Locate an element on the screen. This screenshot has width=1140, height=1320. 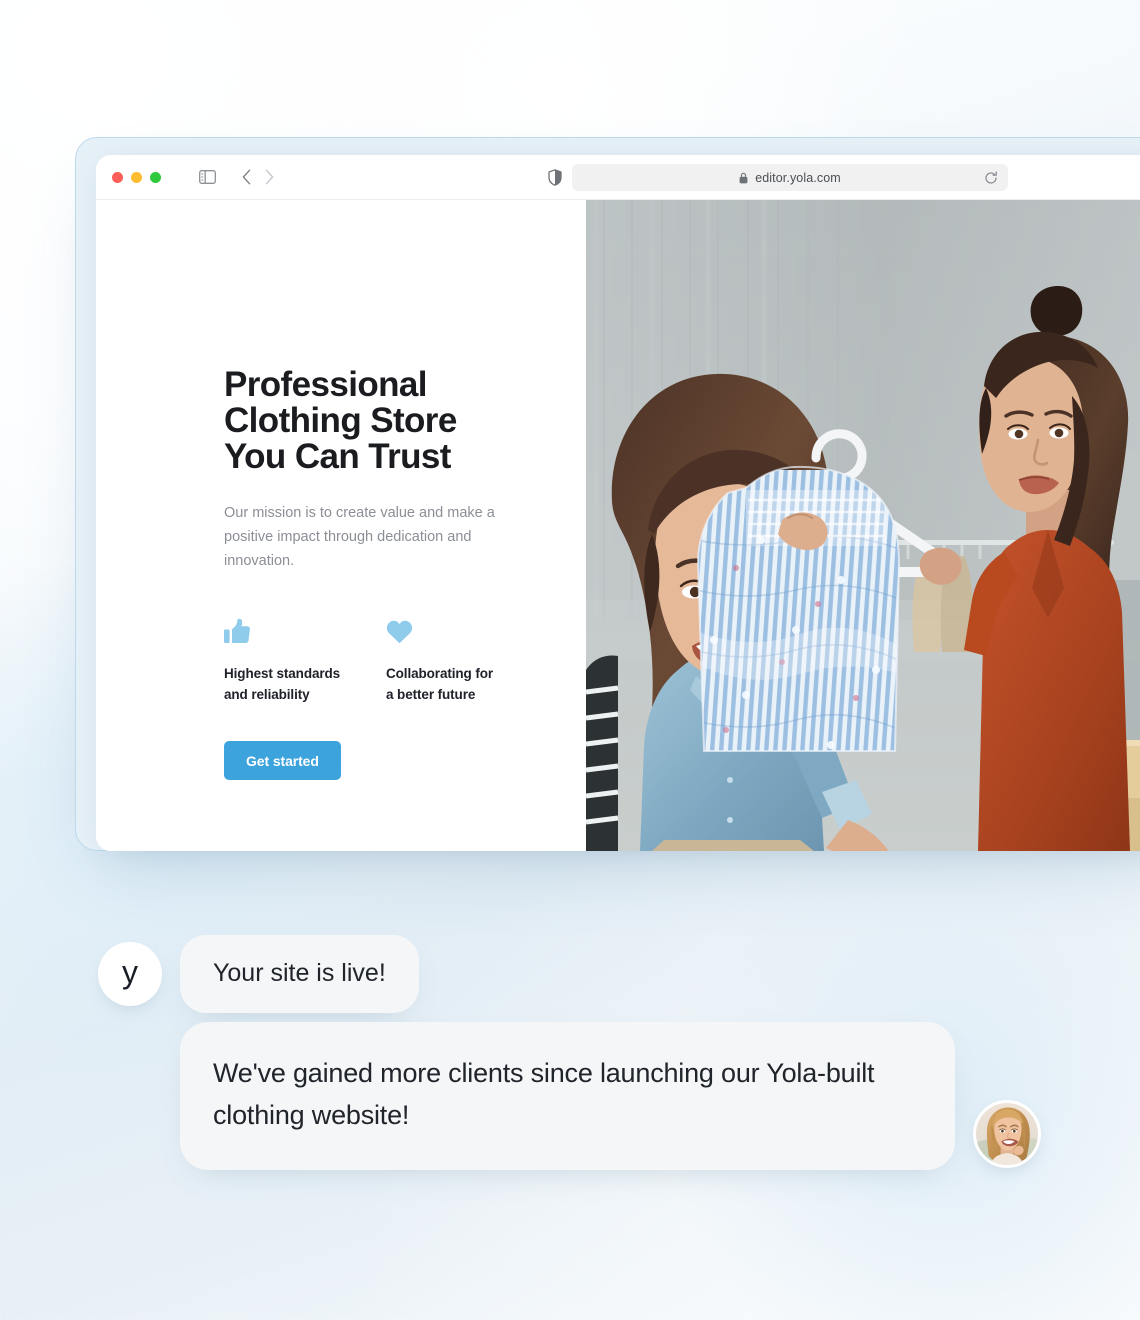
window-traffic-lights is located at coordinates (136, 177).